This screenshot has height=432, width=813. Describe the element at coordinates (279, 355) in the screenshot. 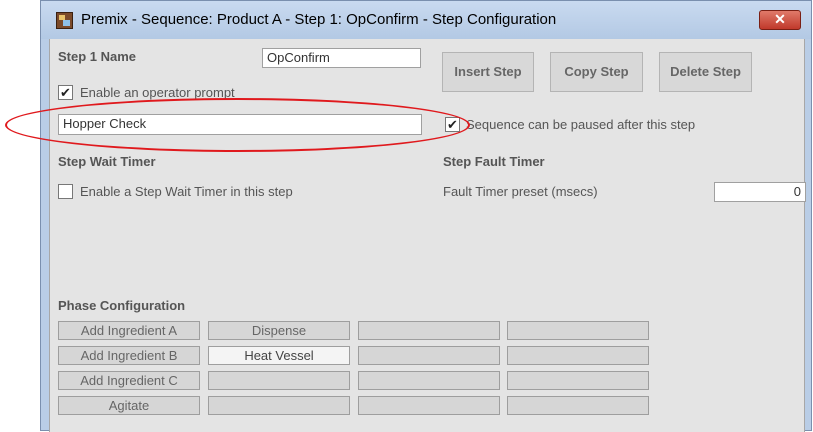

I see `phase-cell-selected: Heat Vessel` at that location.